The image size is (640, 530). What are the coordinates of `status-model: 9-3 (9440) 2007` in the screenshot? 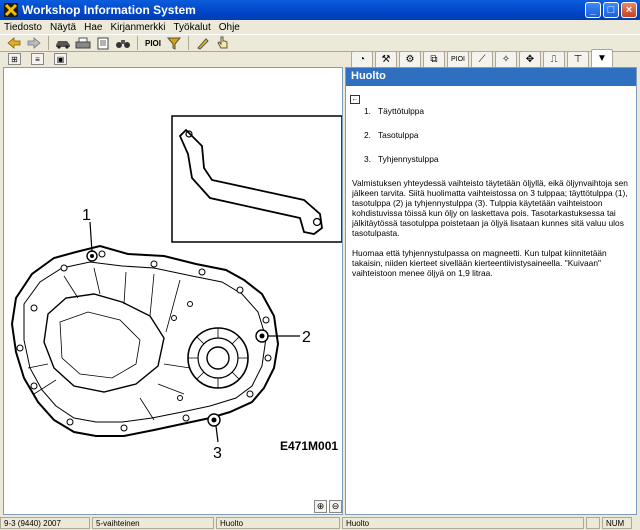 It's located at (45, 523).